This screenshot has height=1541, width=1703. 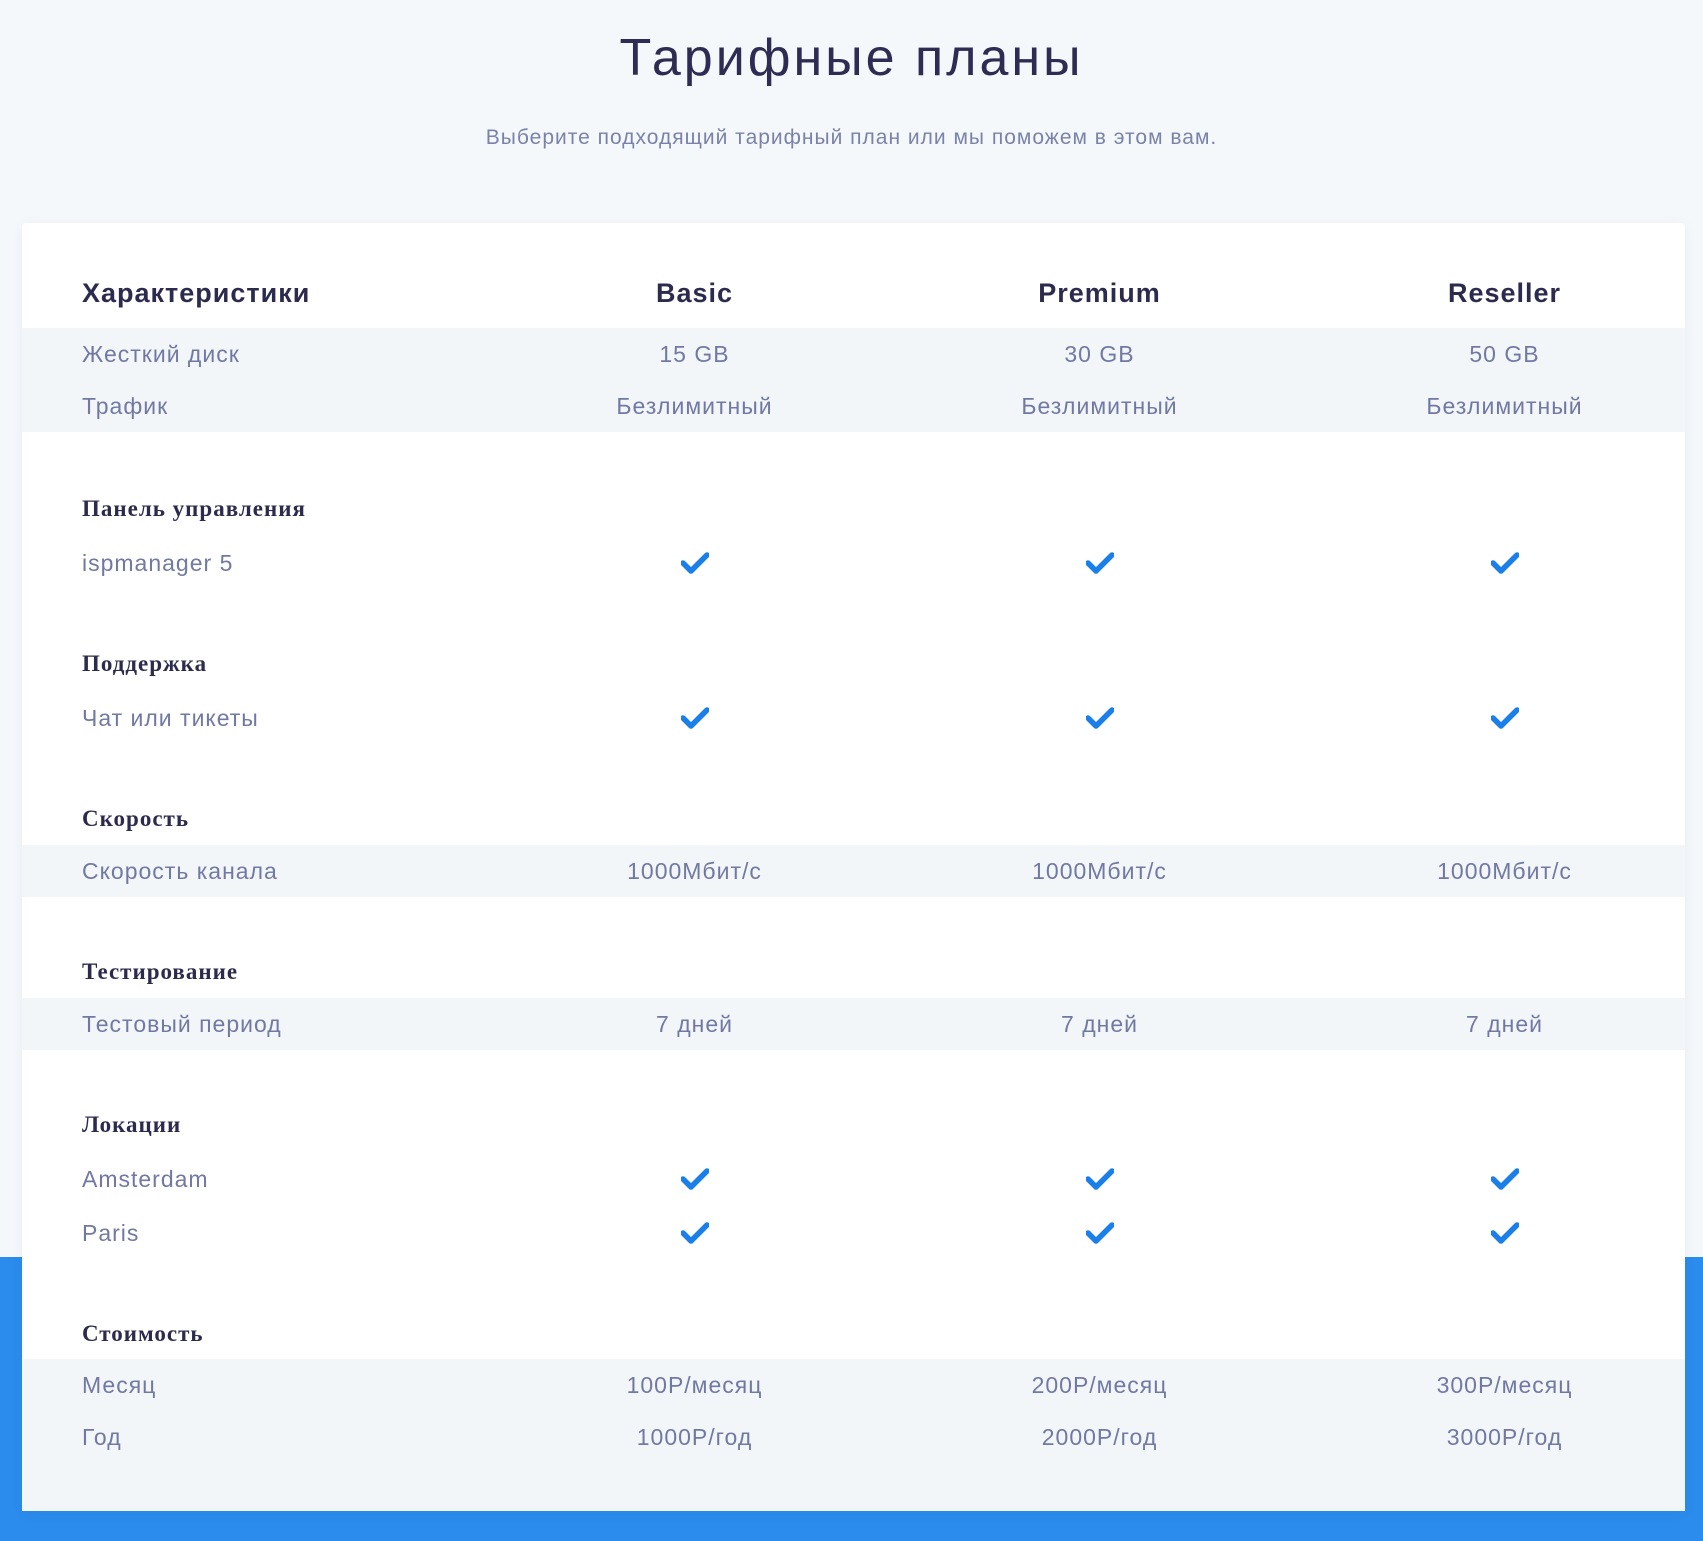 What do you see at coordinates (1504, 870) in the screenshot?
I see `reseller-value: 1000Мбит/с` at bounding box center [1504, 870].